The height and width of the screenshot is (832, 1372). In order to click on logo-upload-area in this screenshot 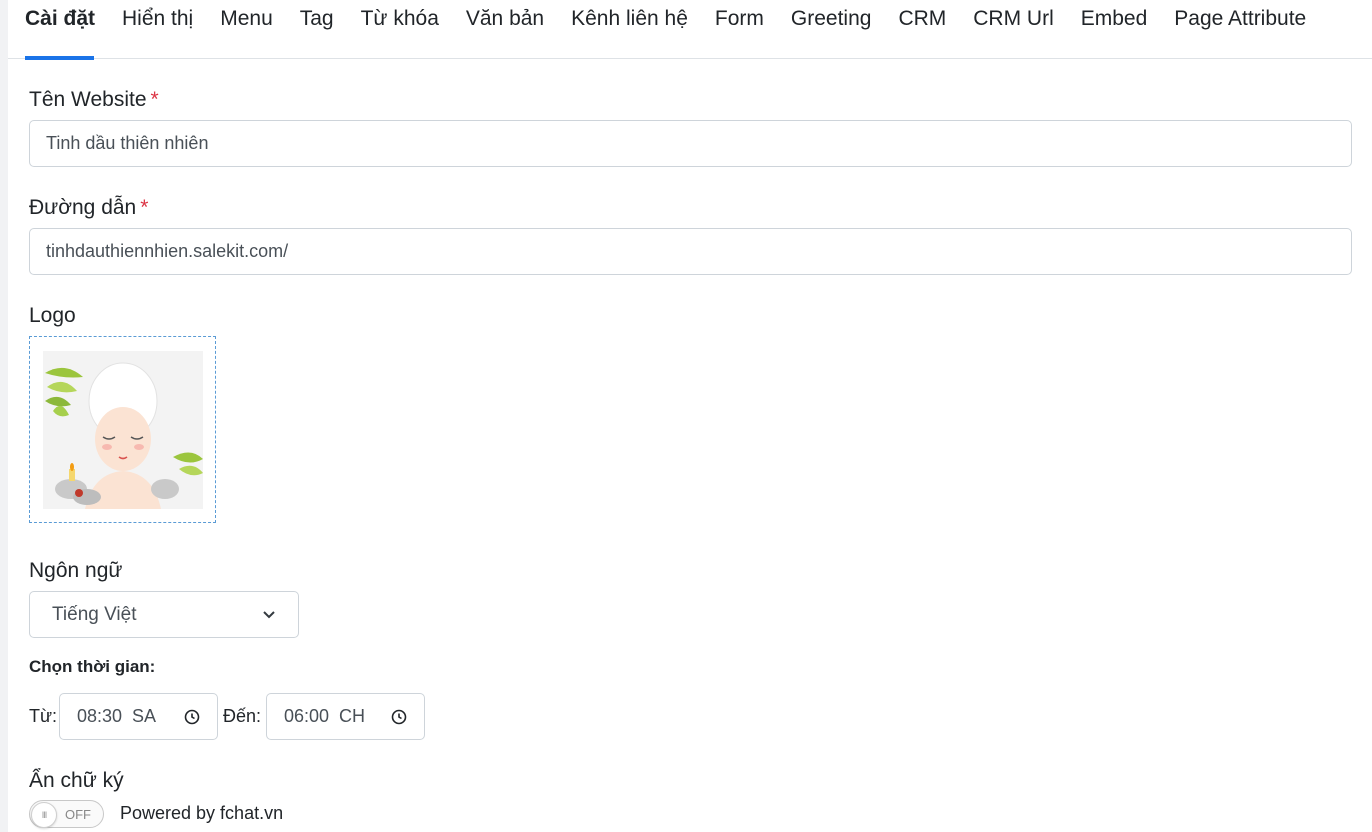, I will do `click(122, 429)`.